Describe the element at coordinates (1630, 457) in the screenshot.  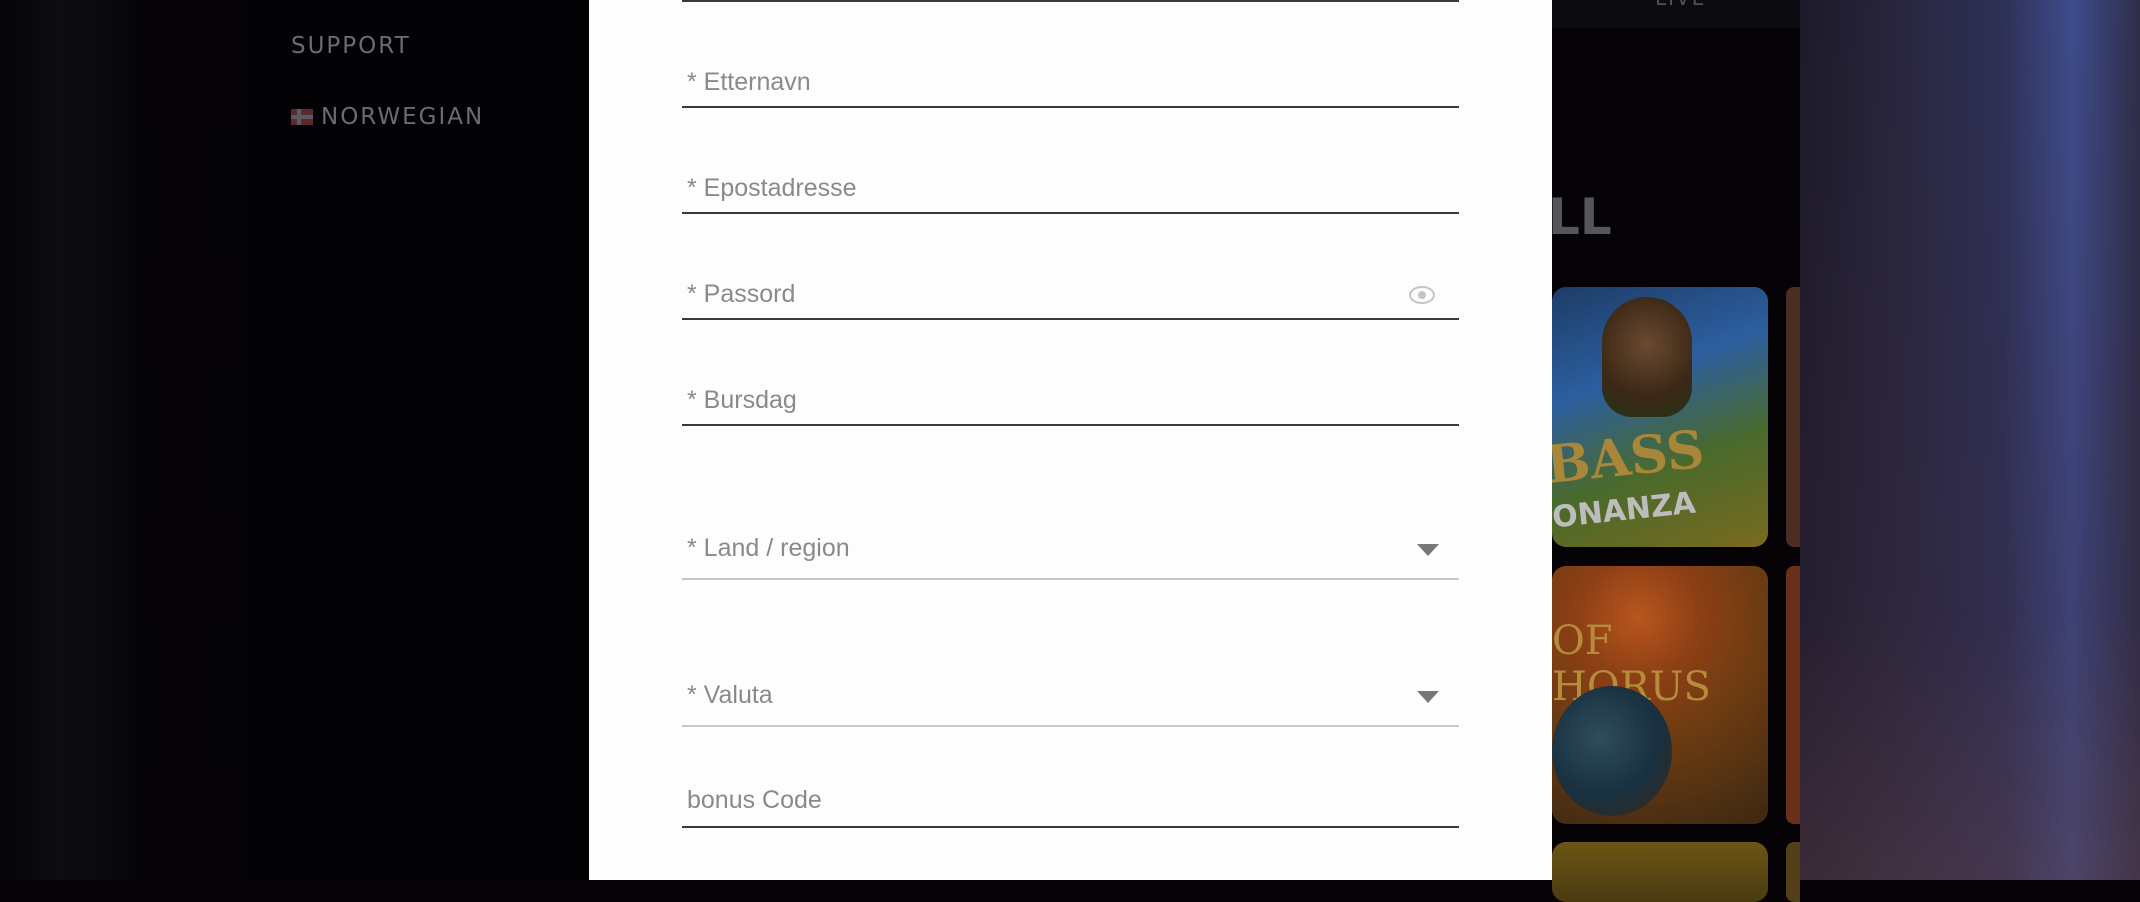
I see `game-title: BASS` at that location.